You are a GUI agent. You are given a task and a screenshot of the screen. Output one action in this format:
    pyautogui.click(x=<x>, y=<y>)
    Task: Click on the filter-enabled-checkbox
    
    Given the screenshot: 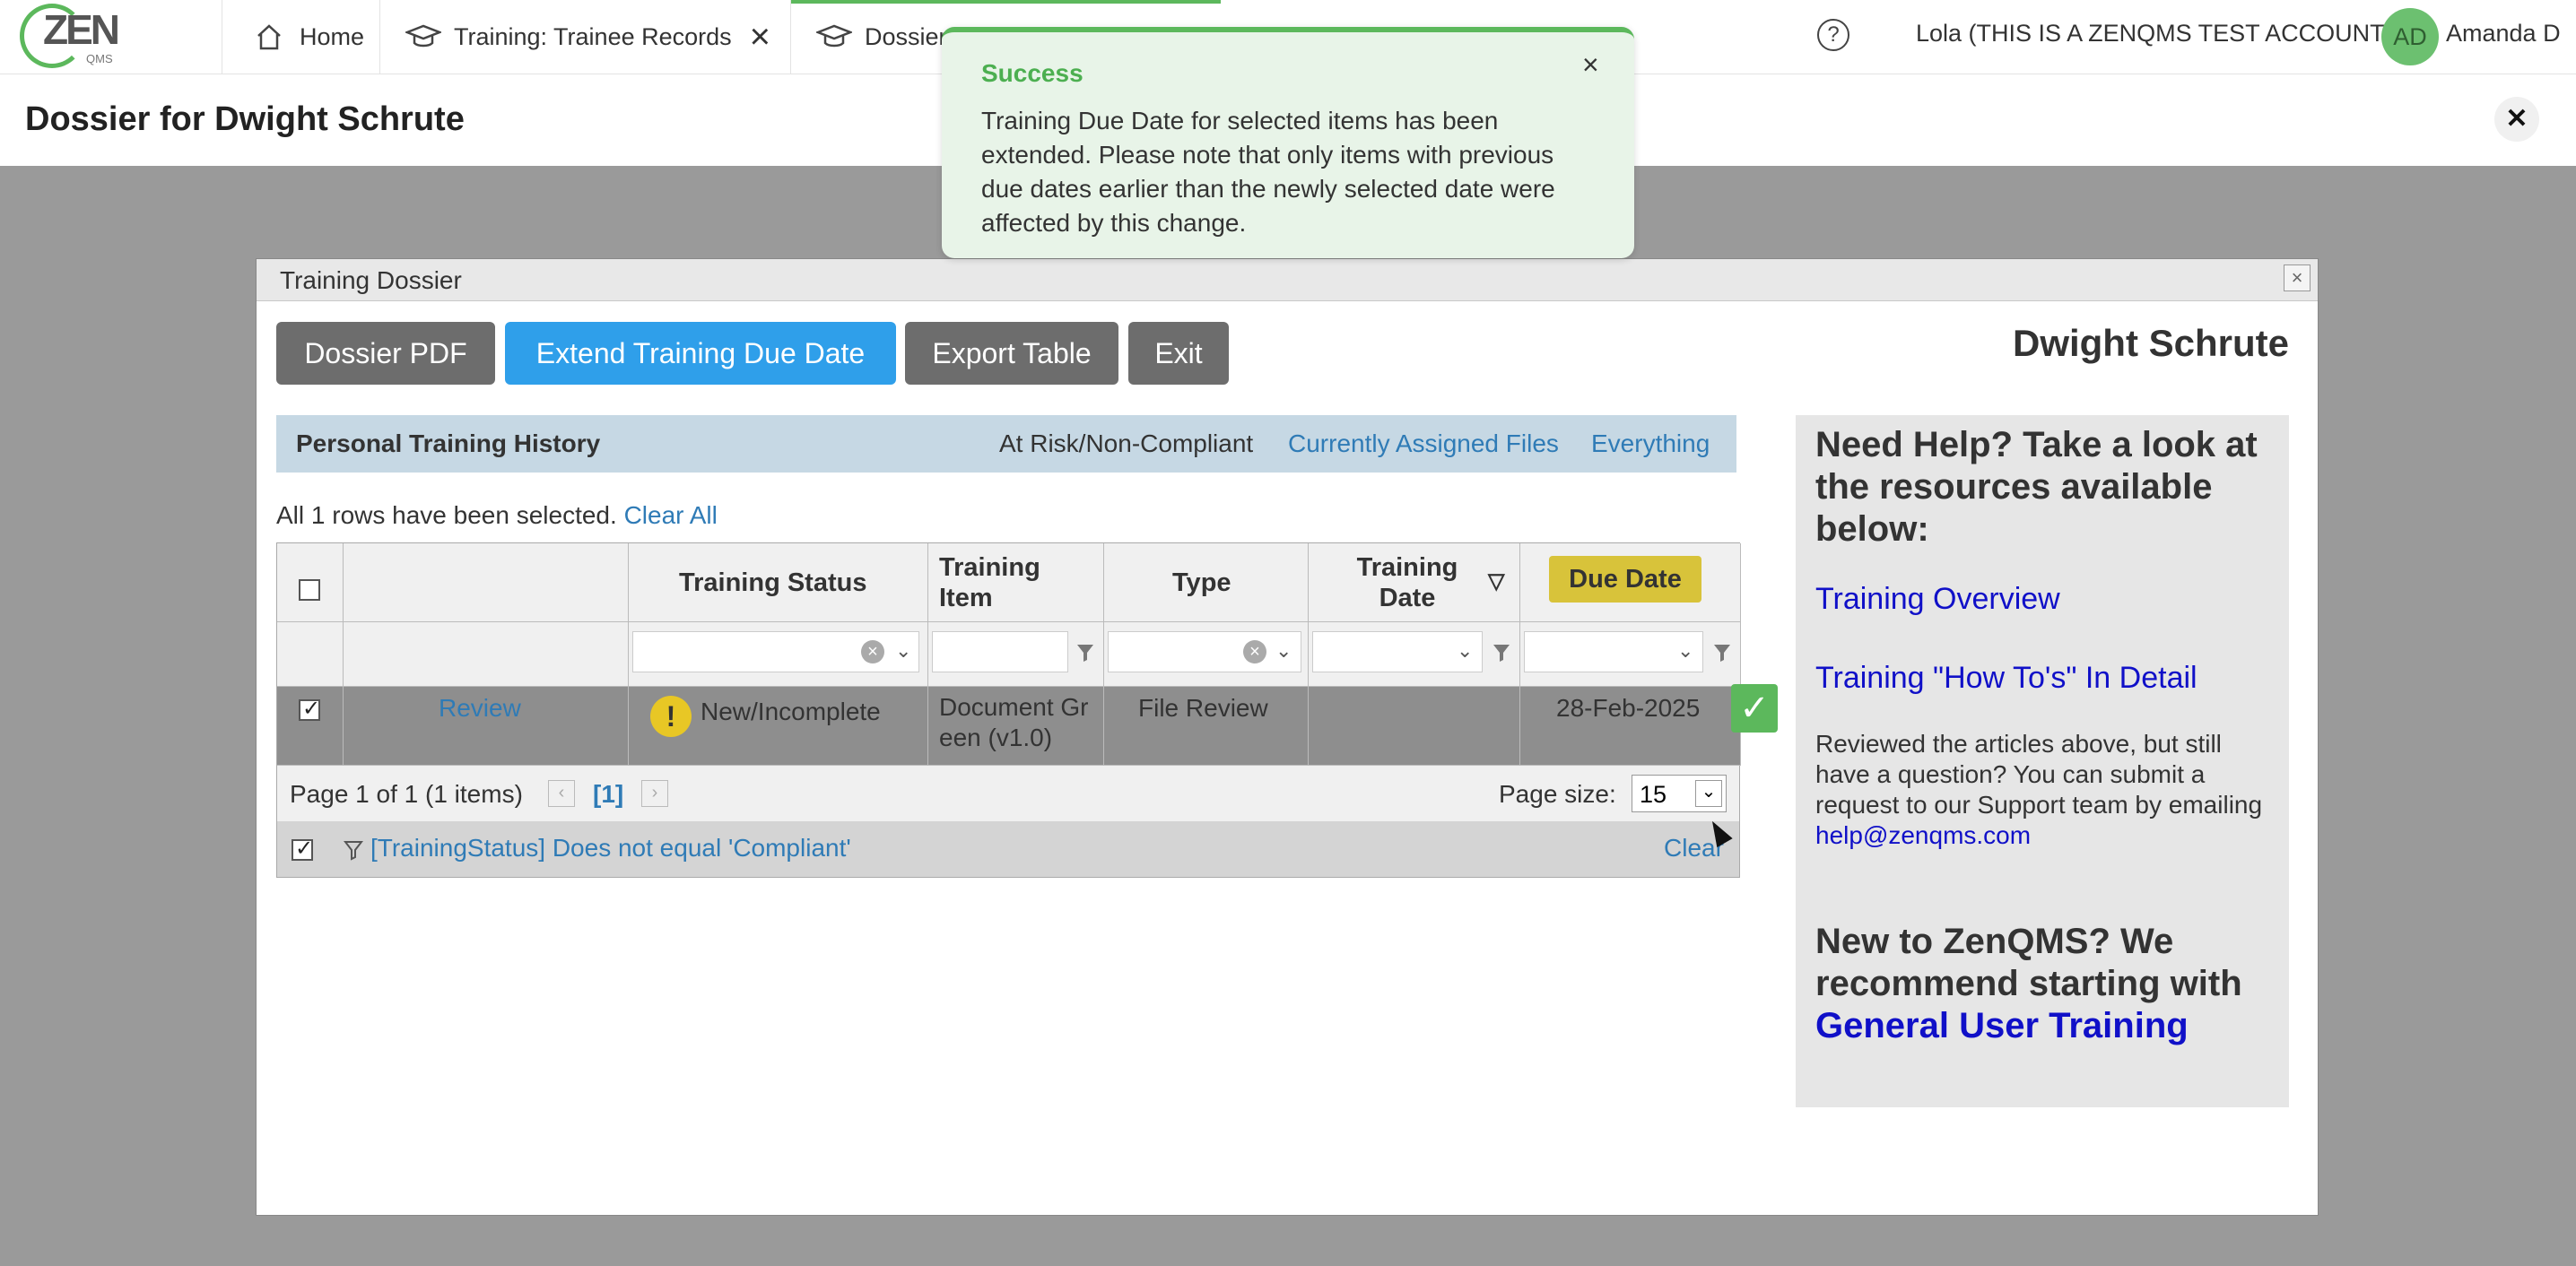 What is the action you would take?
    pyautogui.click(x=302, y=849)
    